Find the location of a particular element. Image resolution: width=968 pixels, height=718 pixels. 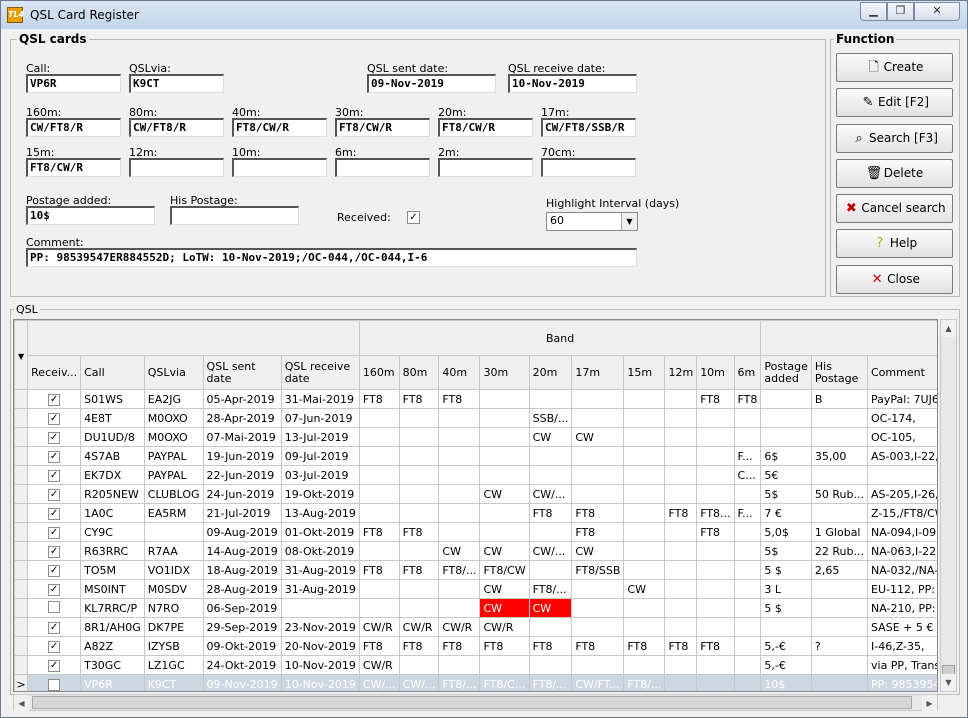

call-field: VP6R is located at coordinates (73, 83).